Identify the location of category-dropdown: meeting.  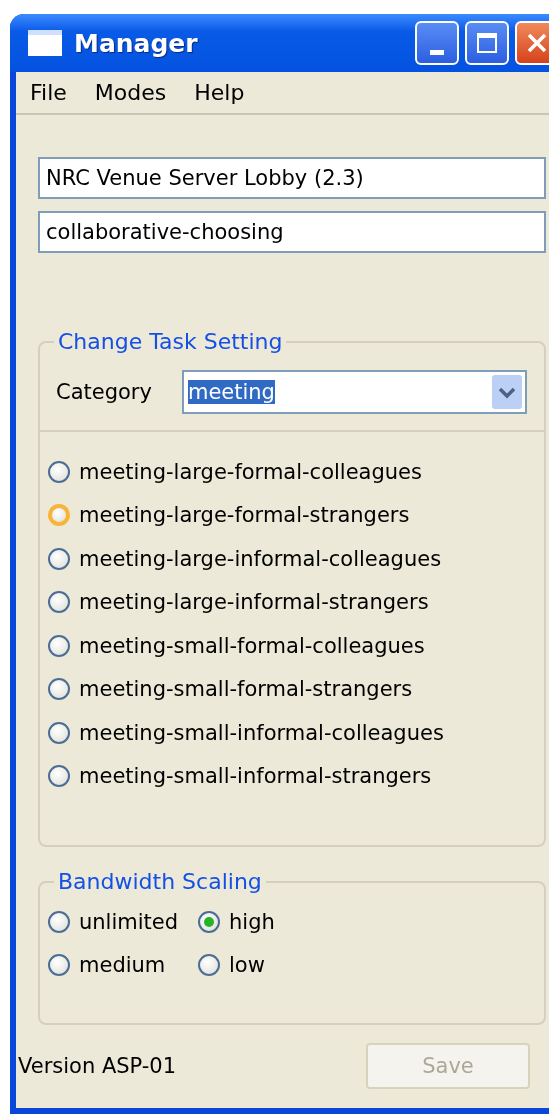
(354, 392).